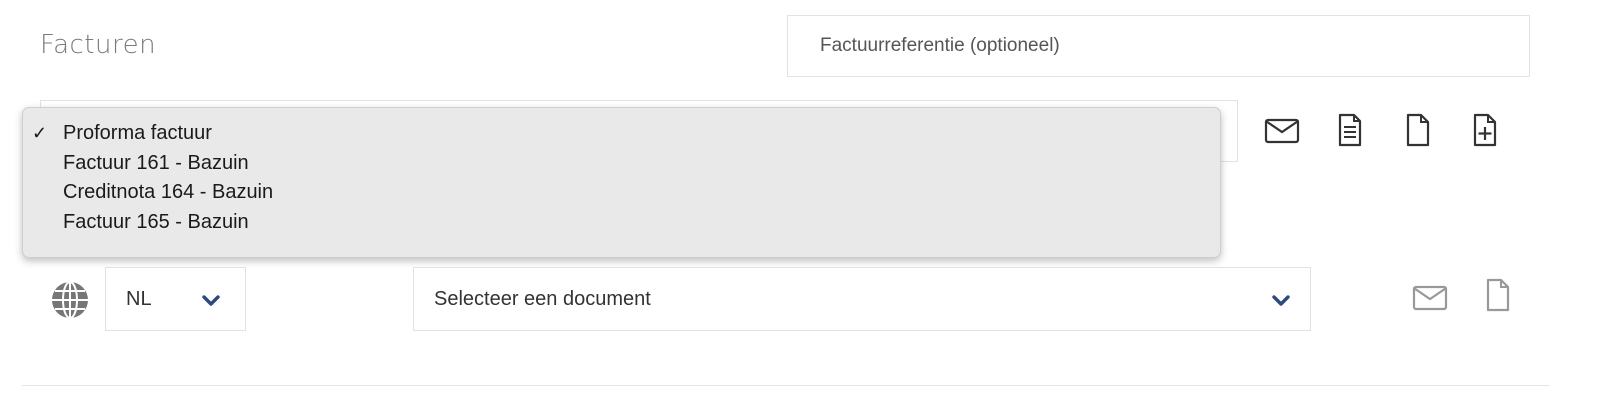 The height and width of the screenshot is (414, 1600). I want to click on document-lines-icon, so click(1350, 130).